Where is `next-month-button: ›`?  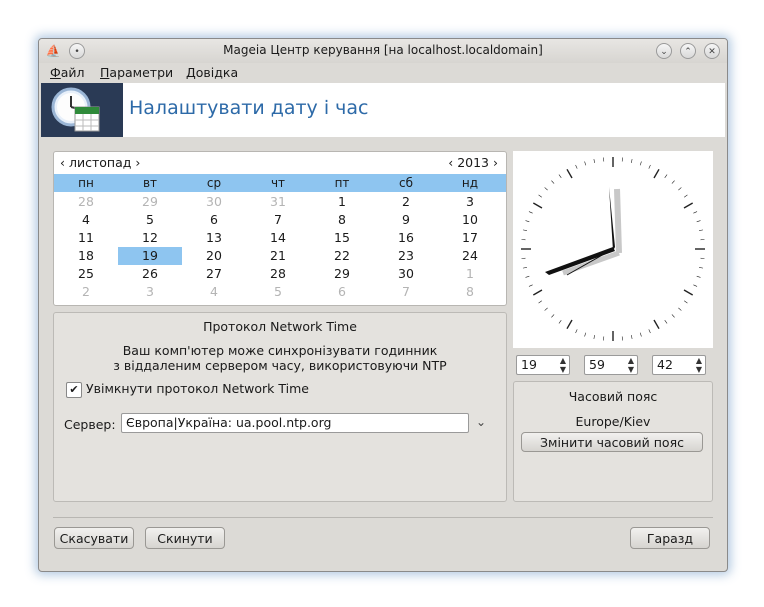 next-month-button: › is located at coordinates (137, 162).